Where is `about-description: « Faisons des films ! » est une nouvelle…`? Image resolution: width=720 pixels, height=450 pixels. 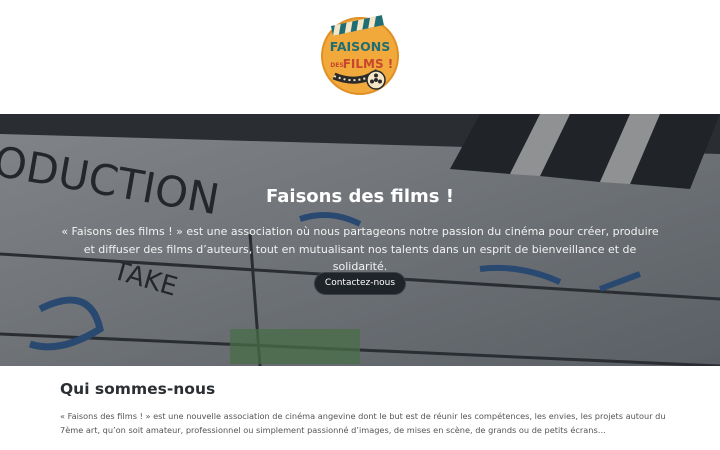
about-description: « Faisons des films ! » est une nouvelle… is located at coordinates (363, 423).